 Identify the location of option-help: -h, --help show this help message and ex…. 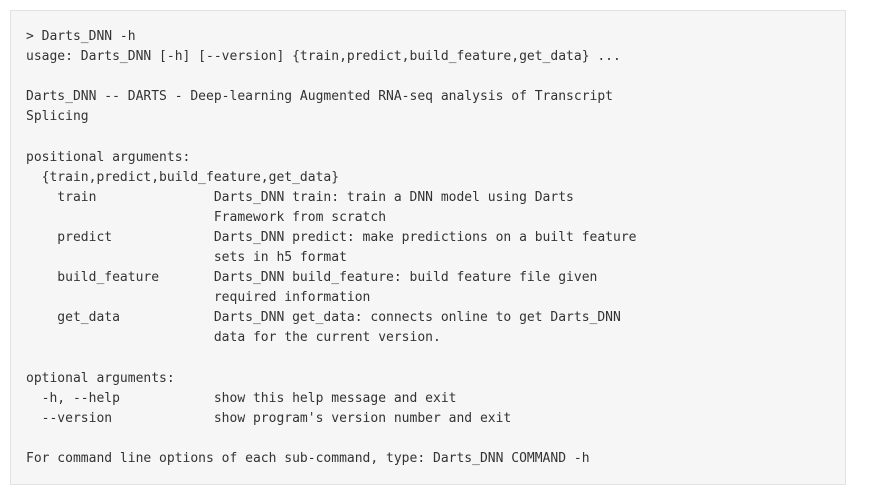
(241, 398).